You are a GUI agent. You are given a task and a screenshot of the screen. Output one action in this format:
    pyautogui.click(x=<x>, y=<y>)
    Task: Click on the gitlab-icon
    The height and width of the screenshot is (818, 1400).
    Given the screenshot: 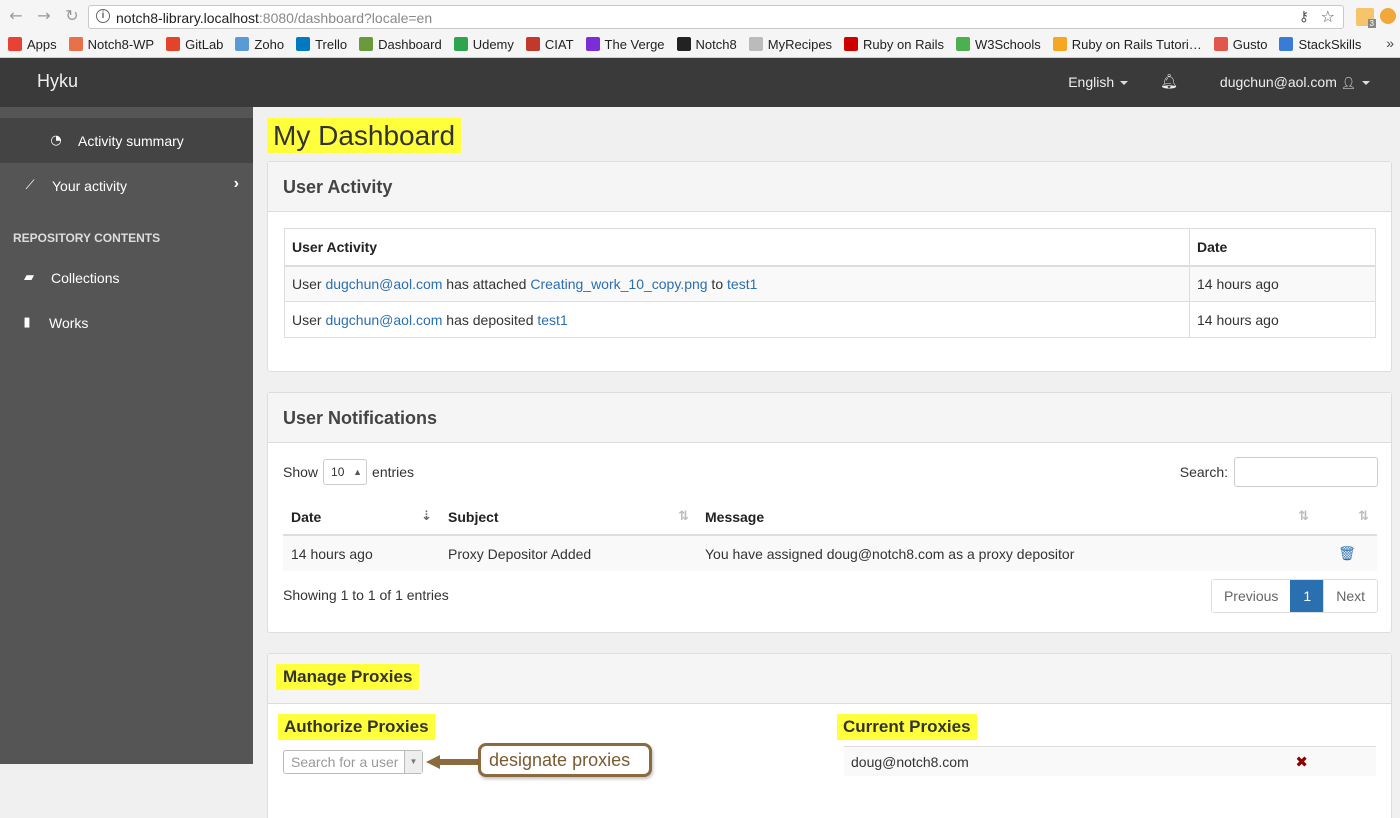 What is the action you would take?
    pyautogui.click(x=173, y=44)
    